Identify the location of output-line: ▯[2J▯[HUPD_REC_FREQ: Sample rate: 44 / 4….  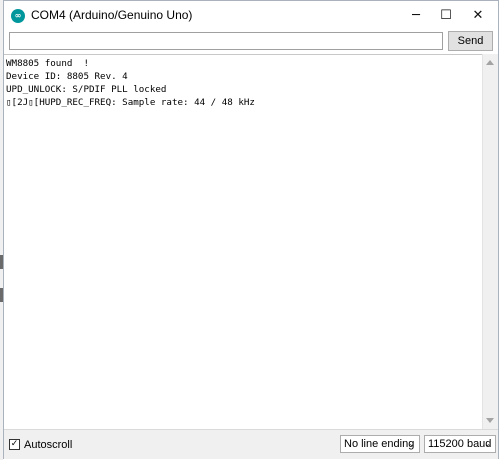
(130, 102).